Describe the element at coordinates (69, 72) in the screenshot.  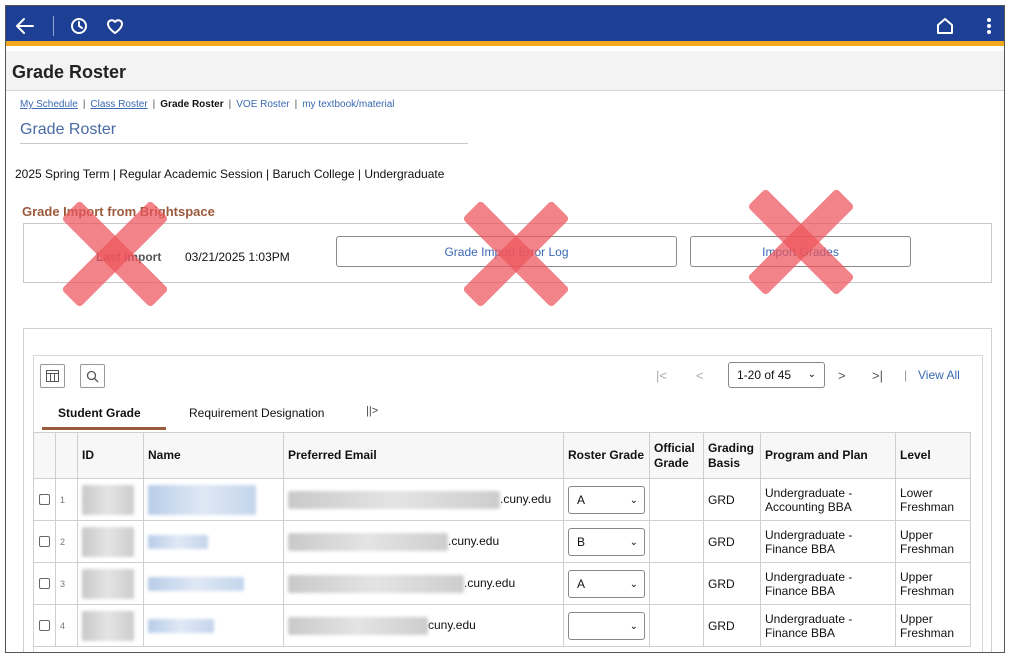
I see `page-header-title: Grade Roster` at that location.